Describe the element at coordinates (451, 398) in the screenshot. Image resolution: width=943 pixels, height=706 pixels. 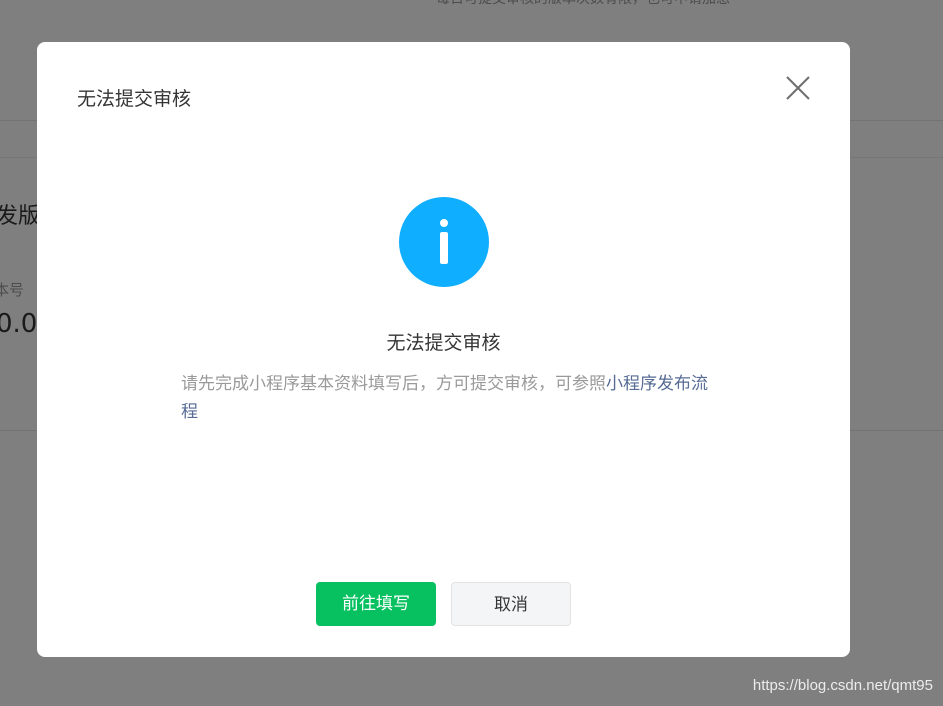
I see `message-description: 请先完成小程序基本资料填写后，方可提交审核，可参照小程序发布流程` at that location.